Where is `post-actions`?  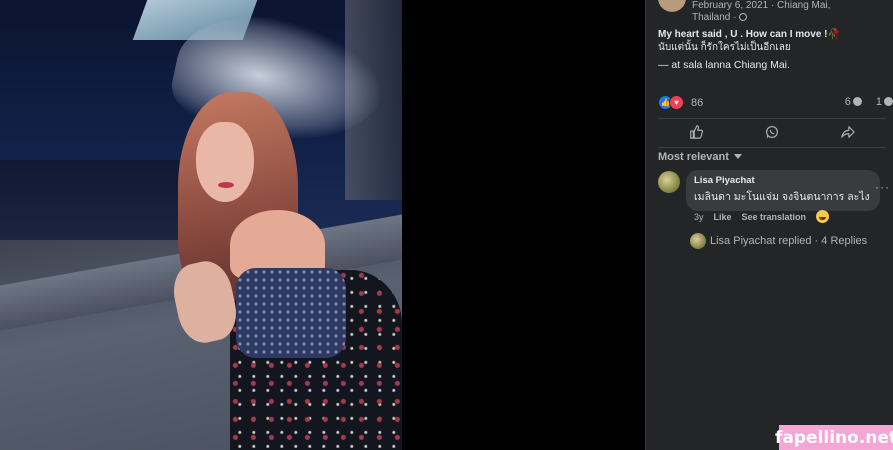
post-actions is located at coordinates (772, 133).